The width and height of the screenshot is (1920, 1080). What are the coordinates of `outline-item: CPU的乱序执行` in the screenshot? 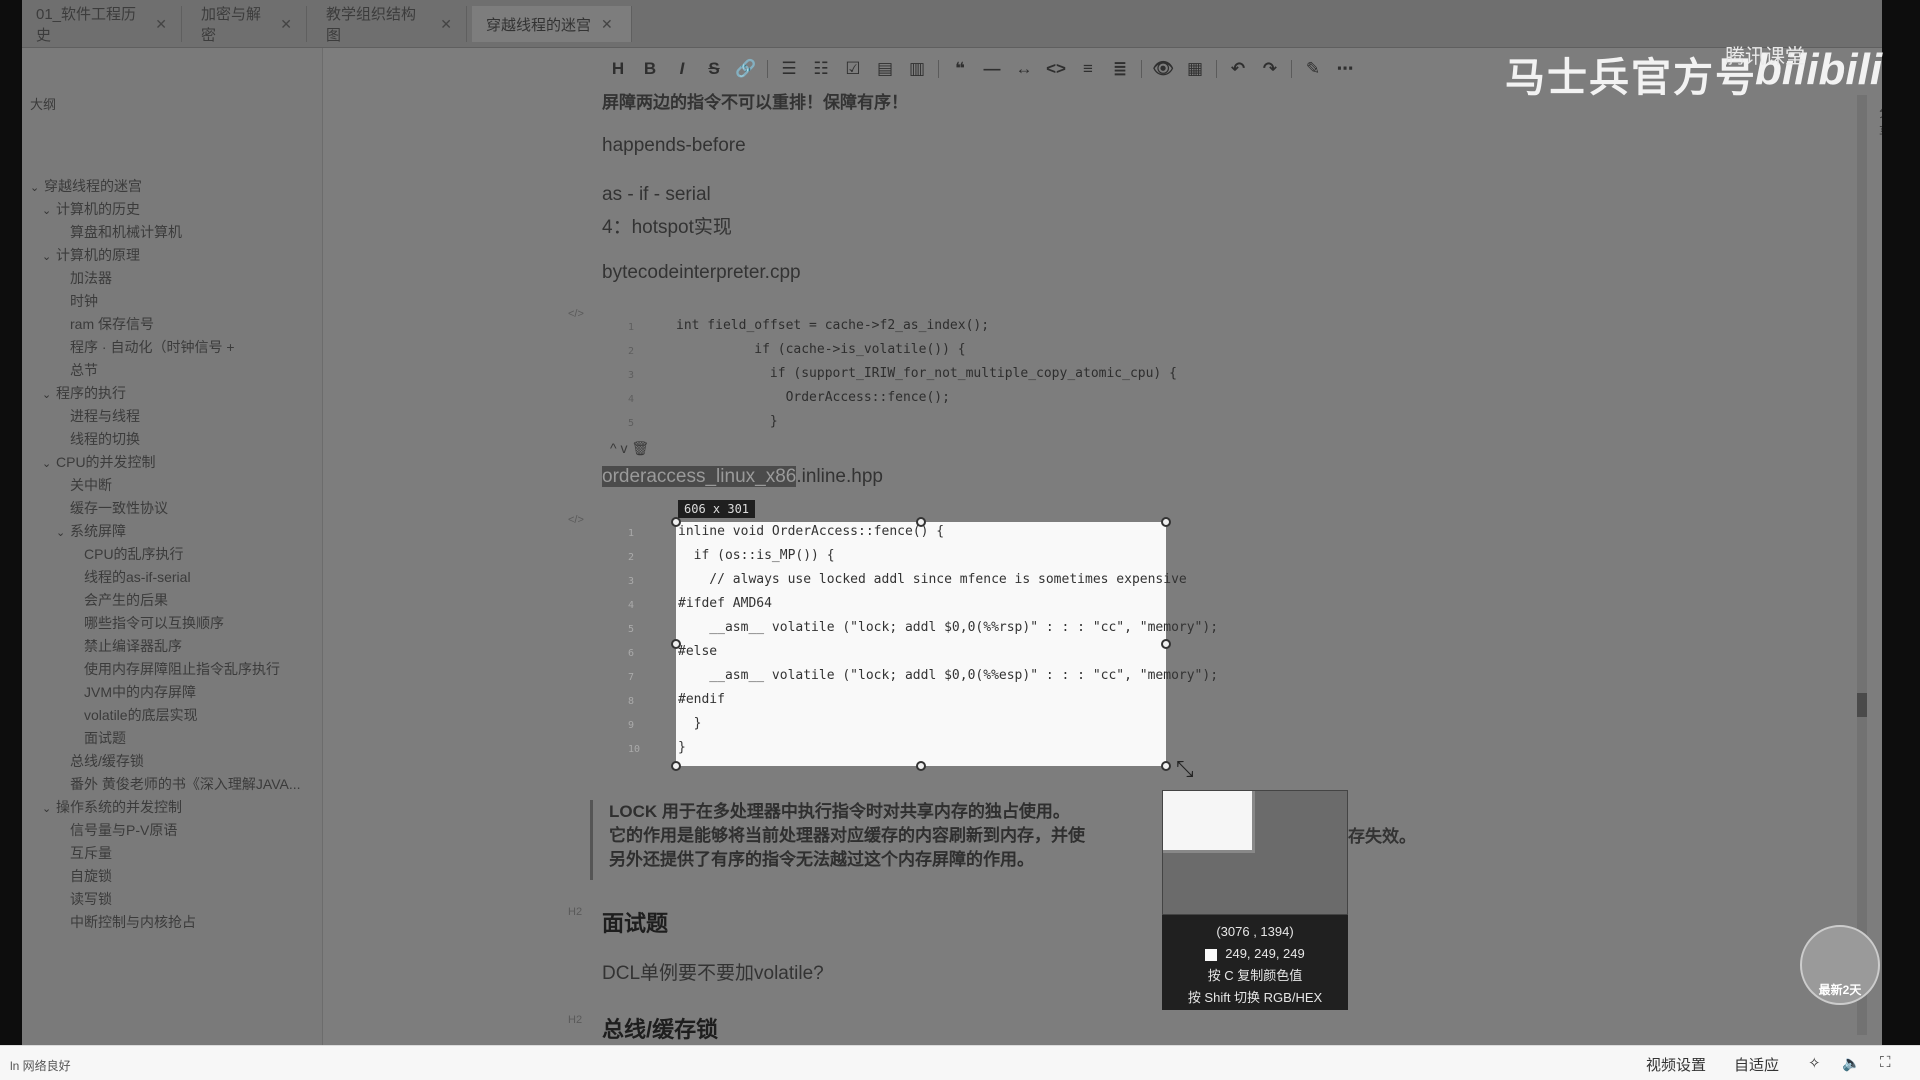 It's located at (134, 554).